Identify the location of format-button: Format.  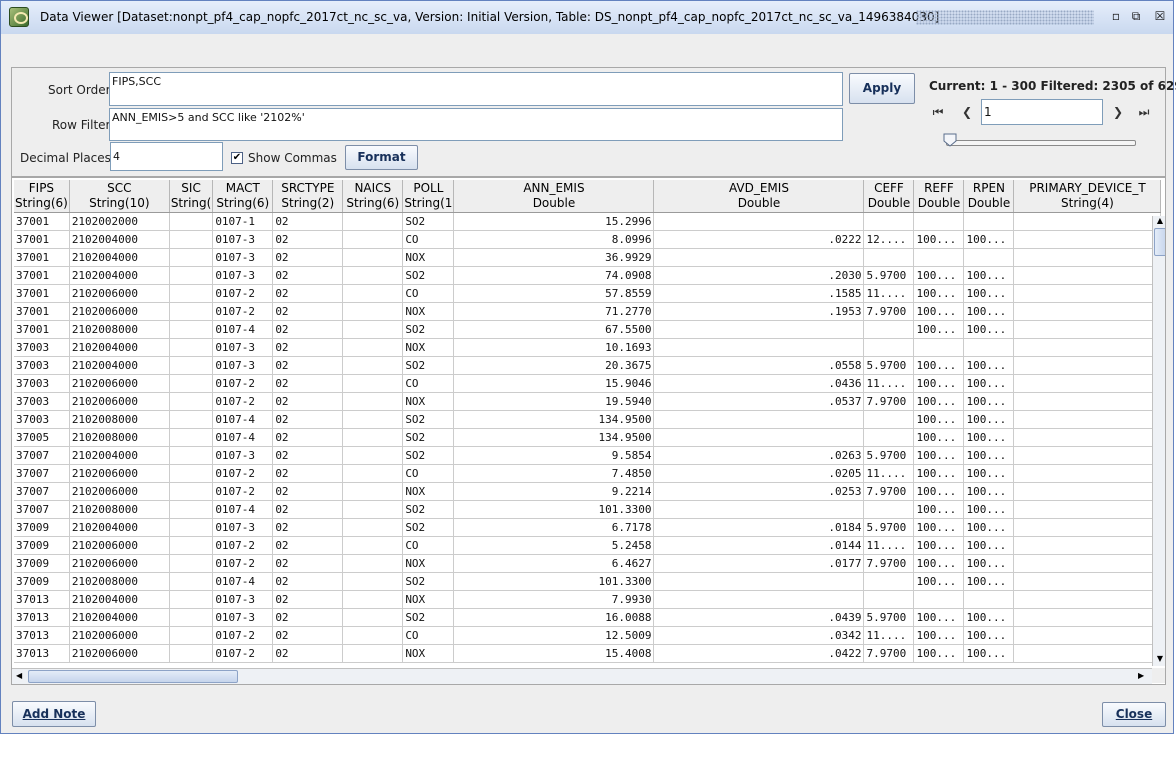
(381, 157).